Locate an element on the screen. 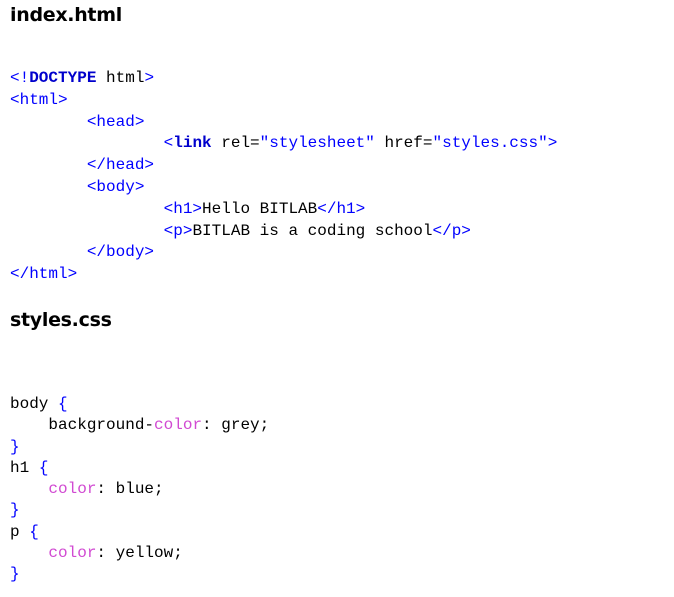 Image resolution: width=674 pixels, height=597 pixels. code-line-html-close: </html> is located at coordinates (283, 275).